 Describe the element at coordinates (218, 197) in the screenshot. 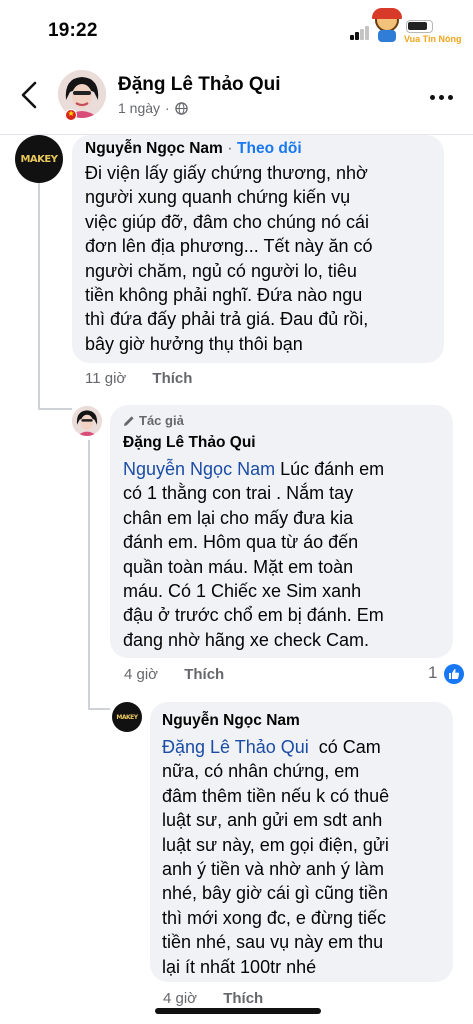

I see `comment-line: người xung quanh chứng kiến vụ` at that location.